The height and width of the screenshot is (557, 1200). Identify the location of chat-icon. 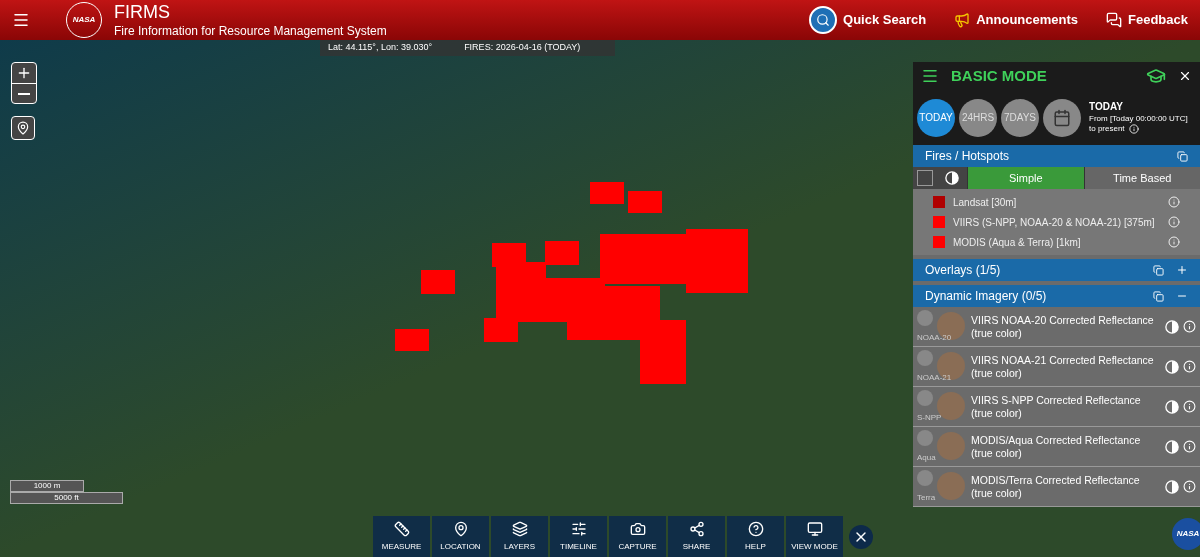
(1114, 20).